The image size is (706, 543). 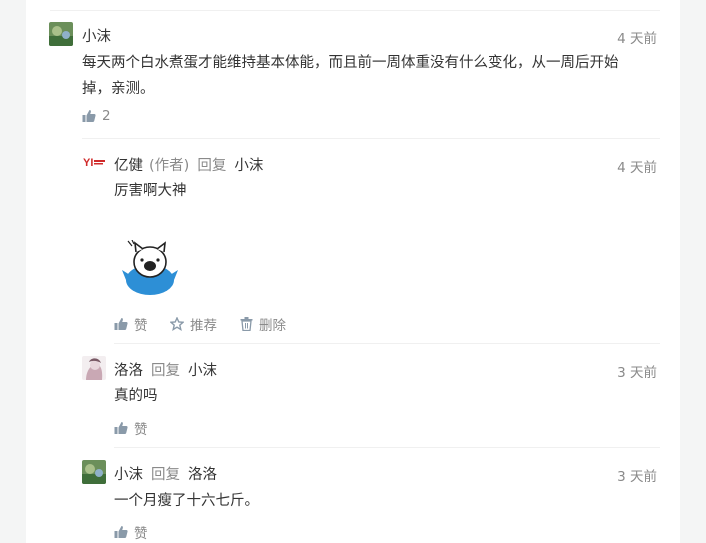 What do you see at coordinates (350, 63) in the screenshot?
I see `comment-text-line: 每天两个白水煮蛋才能维持基本体能，而且前一周体重没有什么变化，从一周后开始` at bounding box center [350, 63].